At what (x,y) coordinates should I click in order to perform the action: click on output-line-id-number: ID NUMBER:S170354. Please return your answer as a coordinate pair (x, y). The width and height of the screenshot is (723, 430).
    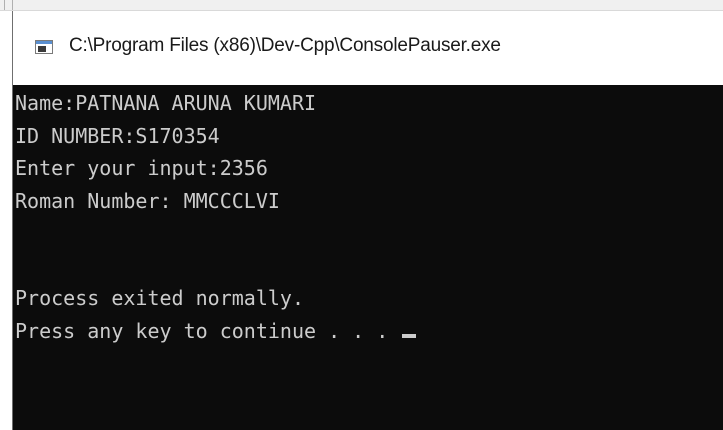
    Looking at the image, I should click on (117, 135).